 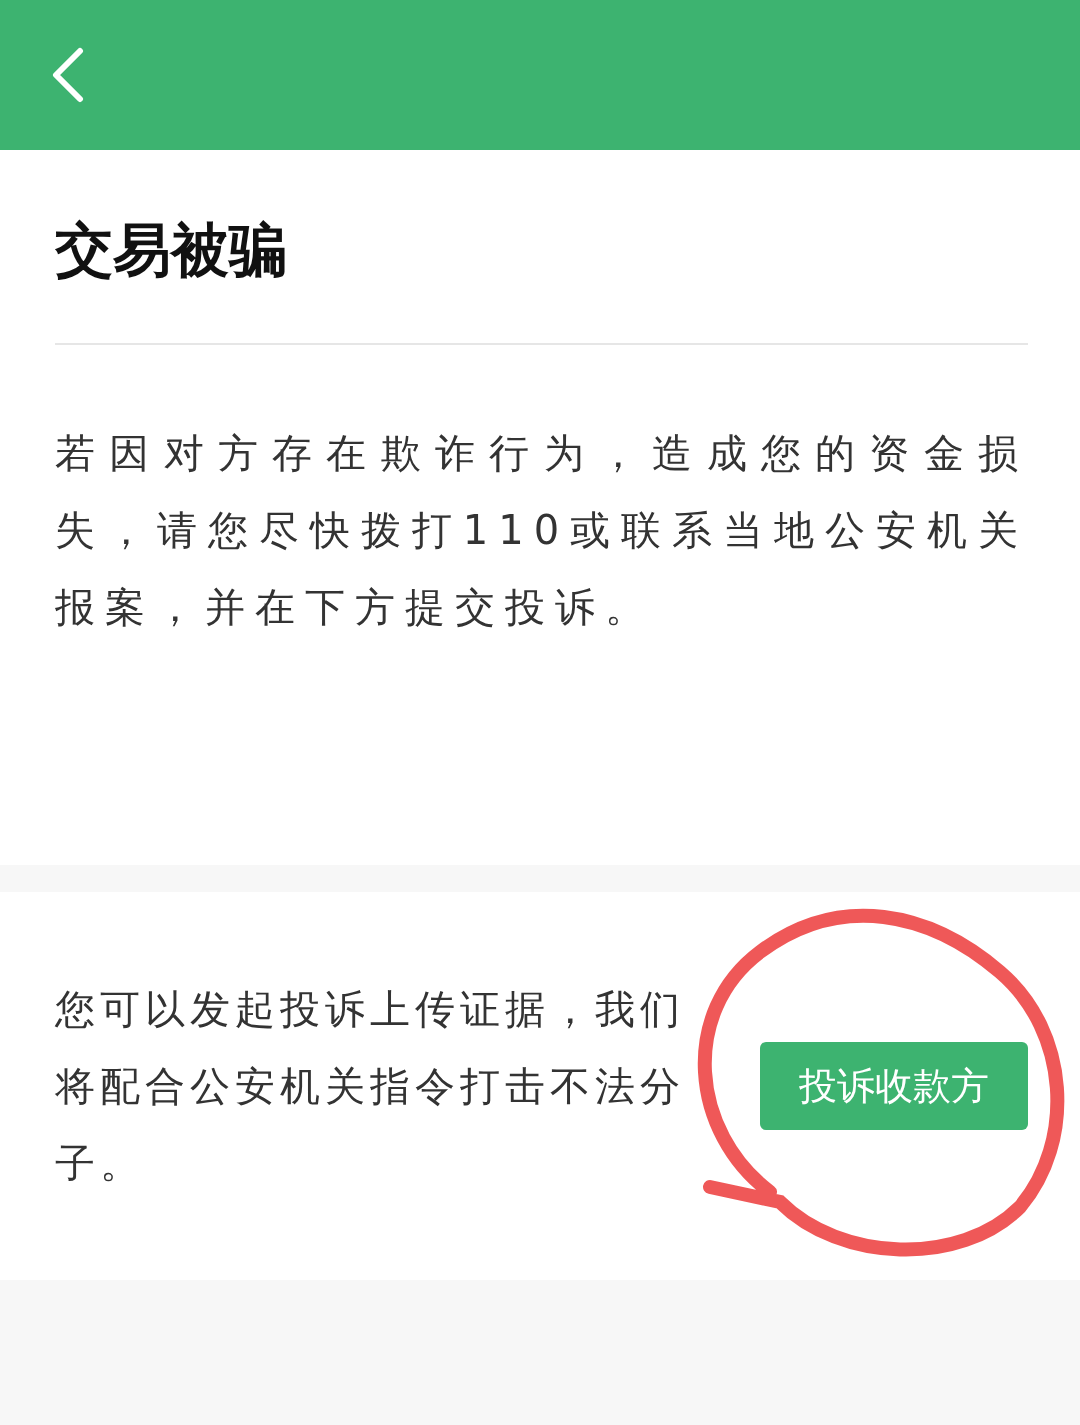 What do you see at coordinates (894, 1086) in the screenshot?
I see `complain-button: 投诉收款方` at bounding box center [894, 1086].